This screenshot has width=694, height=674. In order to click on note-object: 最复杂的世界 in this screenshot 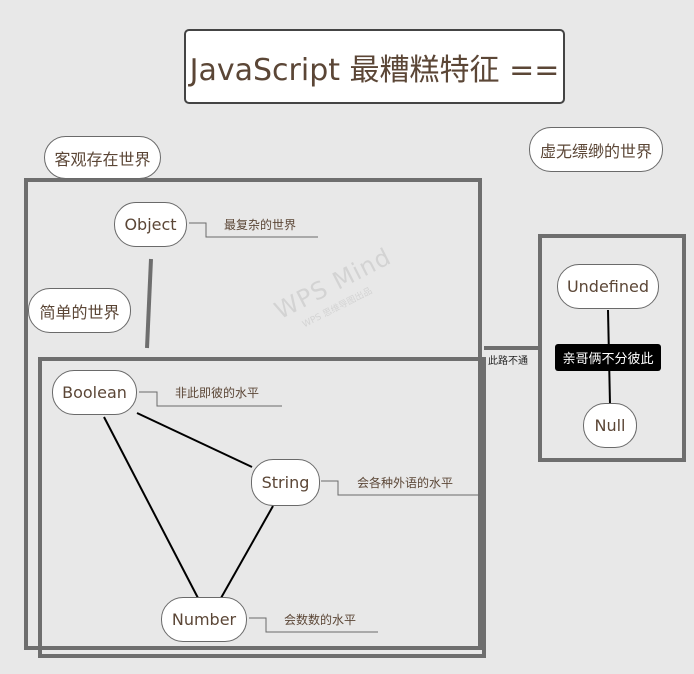, I will do `click(260, 225)`.